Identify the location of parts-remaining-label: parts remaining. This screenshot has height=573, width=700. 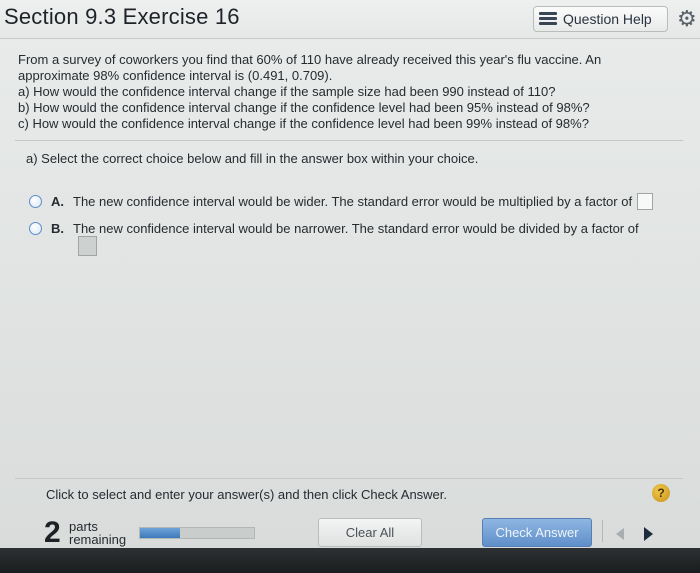
(97, 533).